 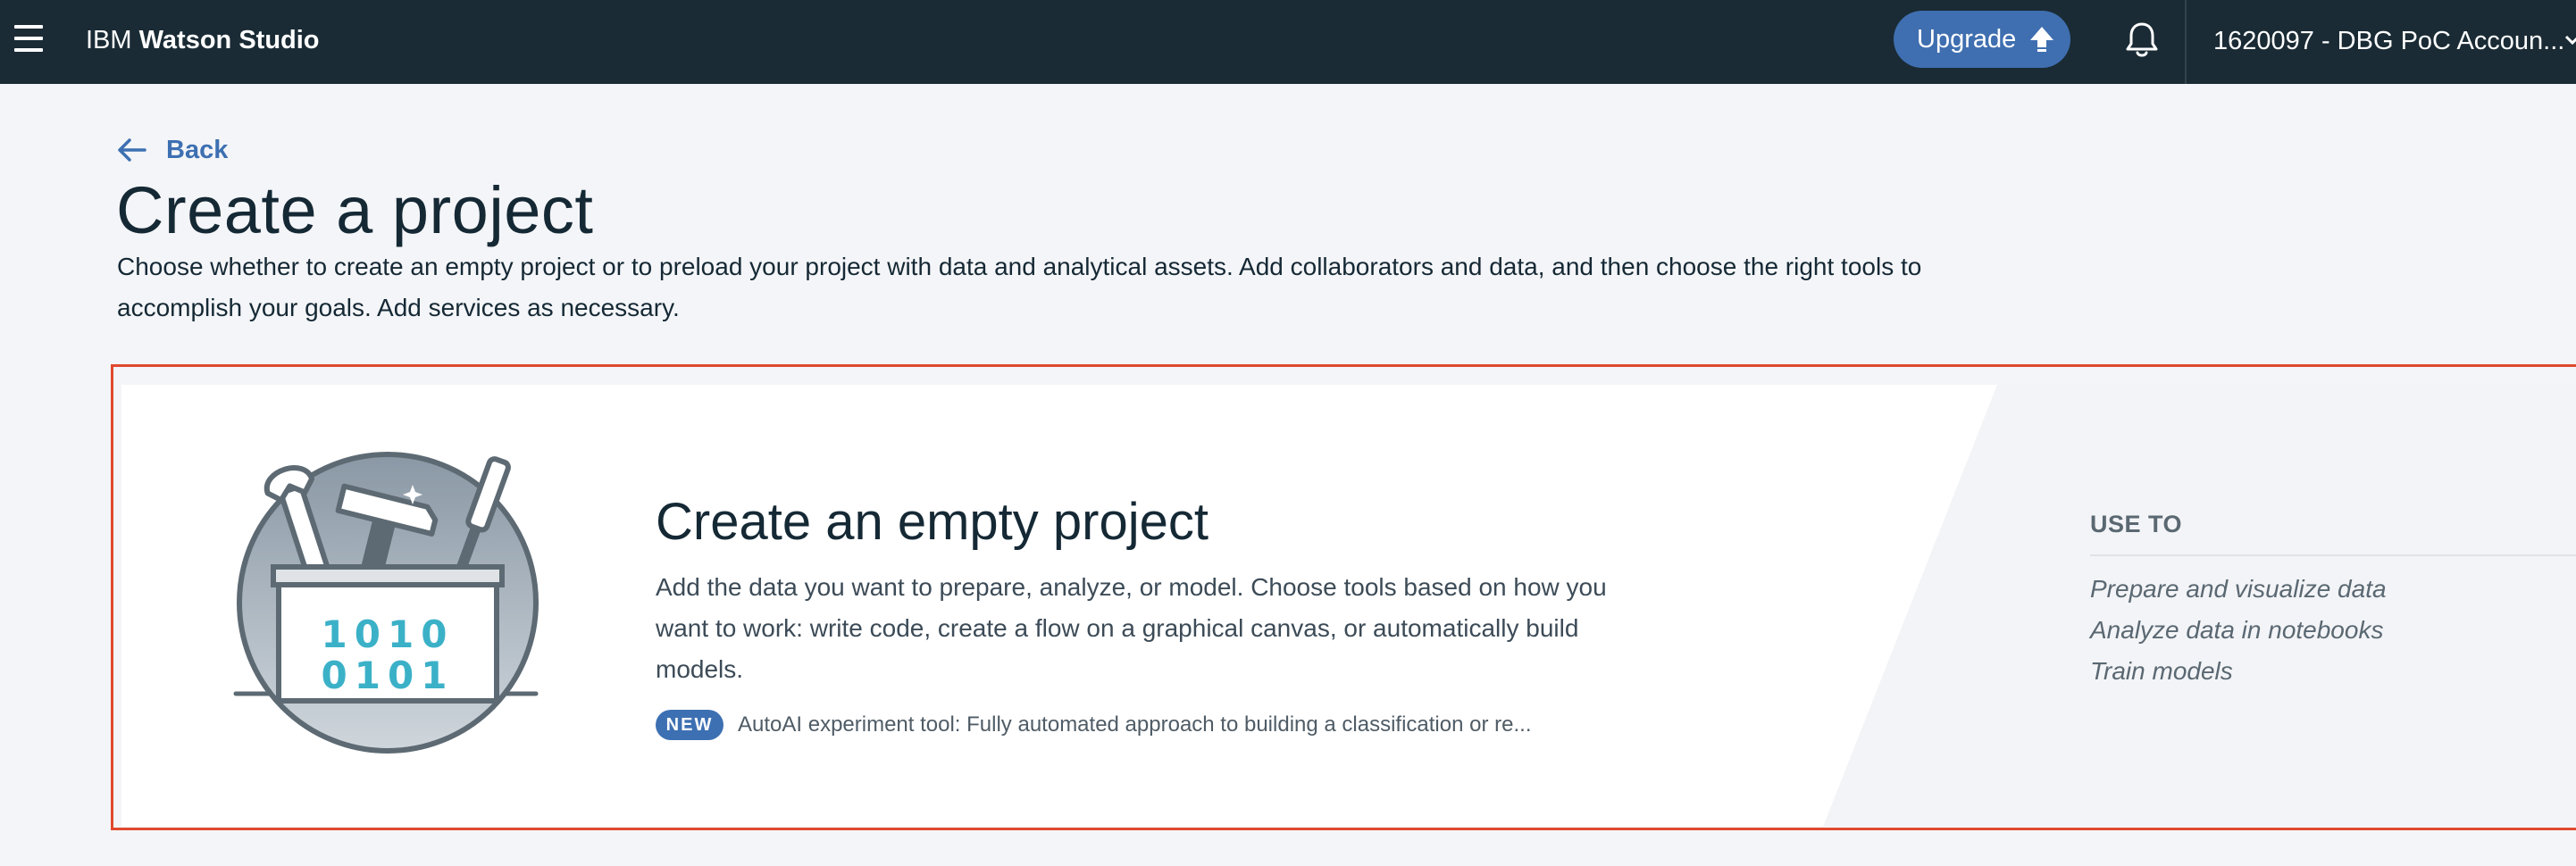 What do you see at coordinates (109, 40) in the screenshot?
I see `brand-prefix: IBM` at bounding box center [109, 40].